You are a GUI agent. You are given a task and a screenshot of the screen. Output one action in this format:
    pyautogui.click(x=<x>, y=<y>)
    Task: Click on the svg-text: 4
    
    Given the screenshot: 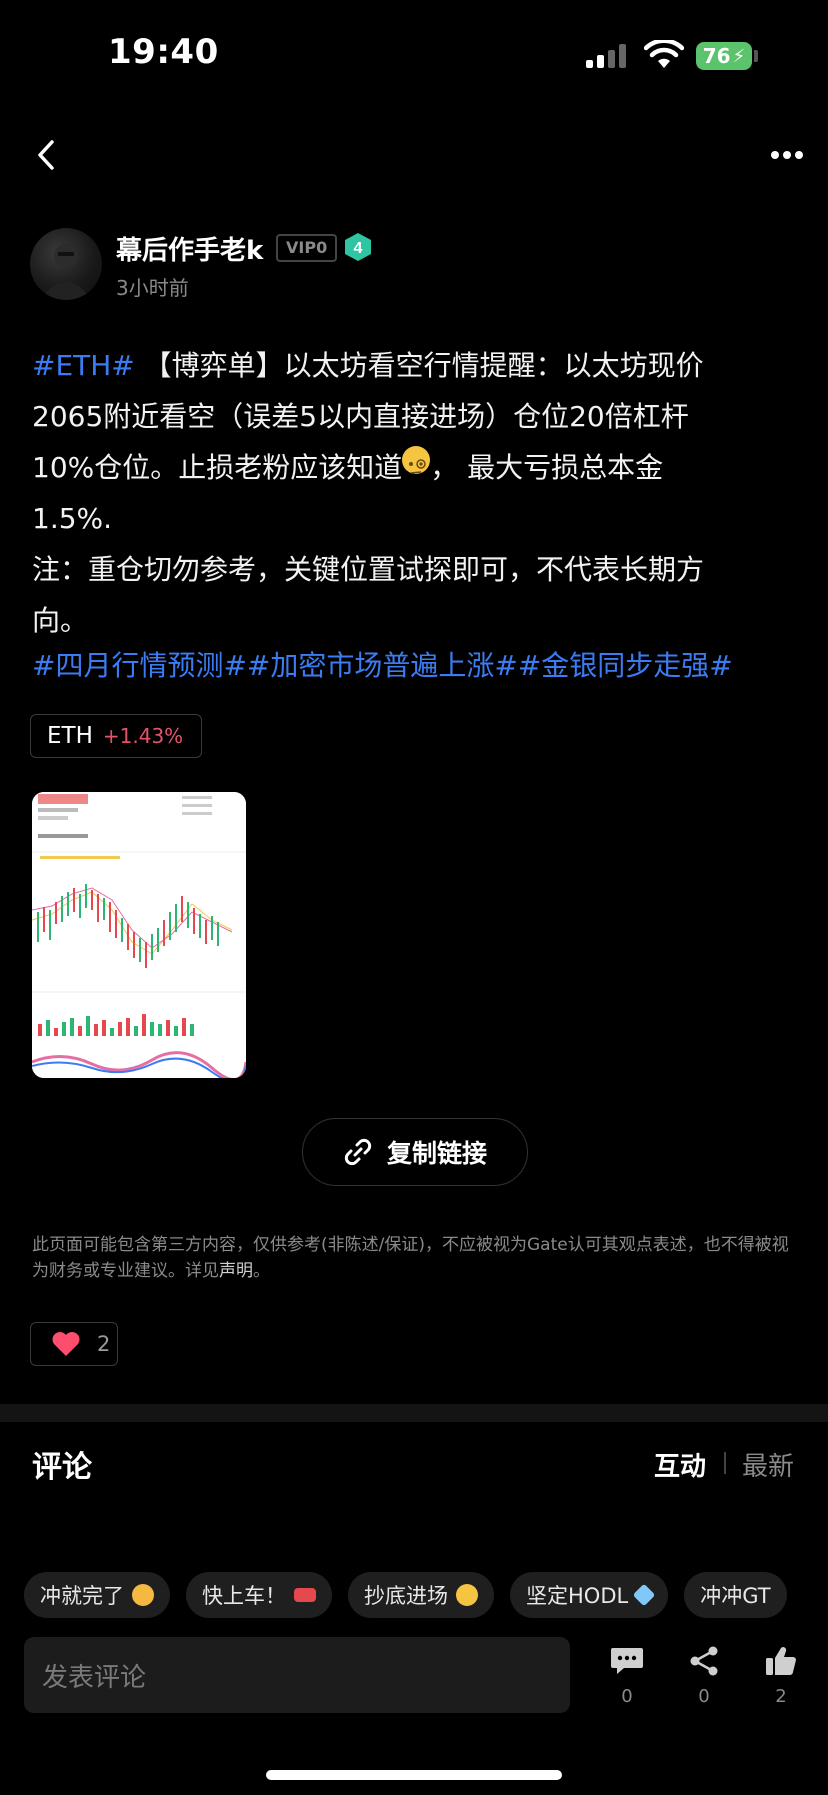 What is the action you would take?
    pyautogui.click(x=358, y=248)
    